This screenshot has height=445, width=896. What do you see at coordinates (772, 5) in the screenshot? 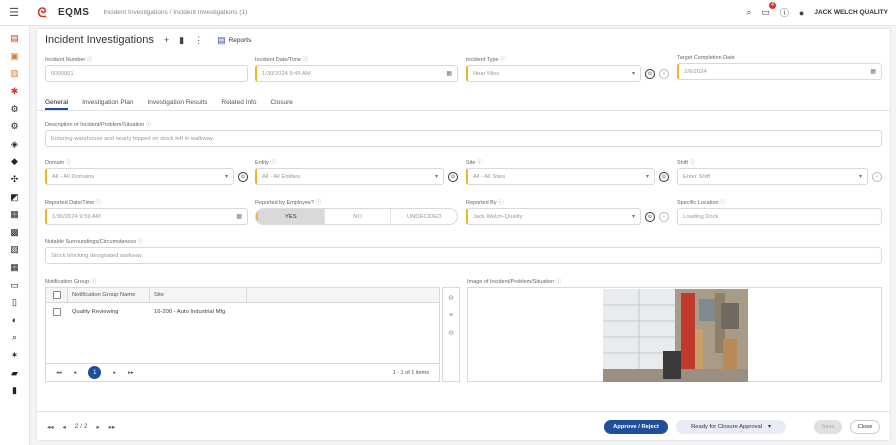
I see `notification-badge: 4` at bounding box center [772, 5].